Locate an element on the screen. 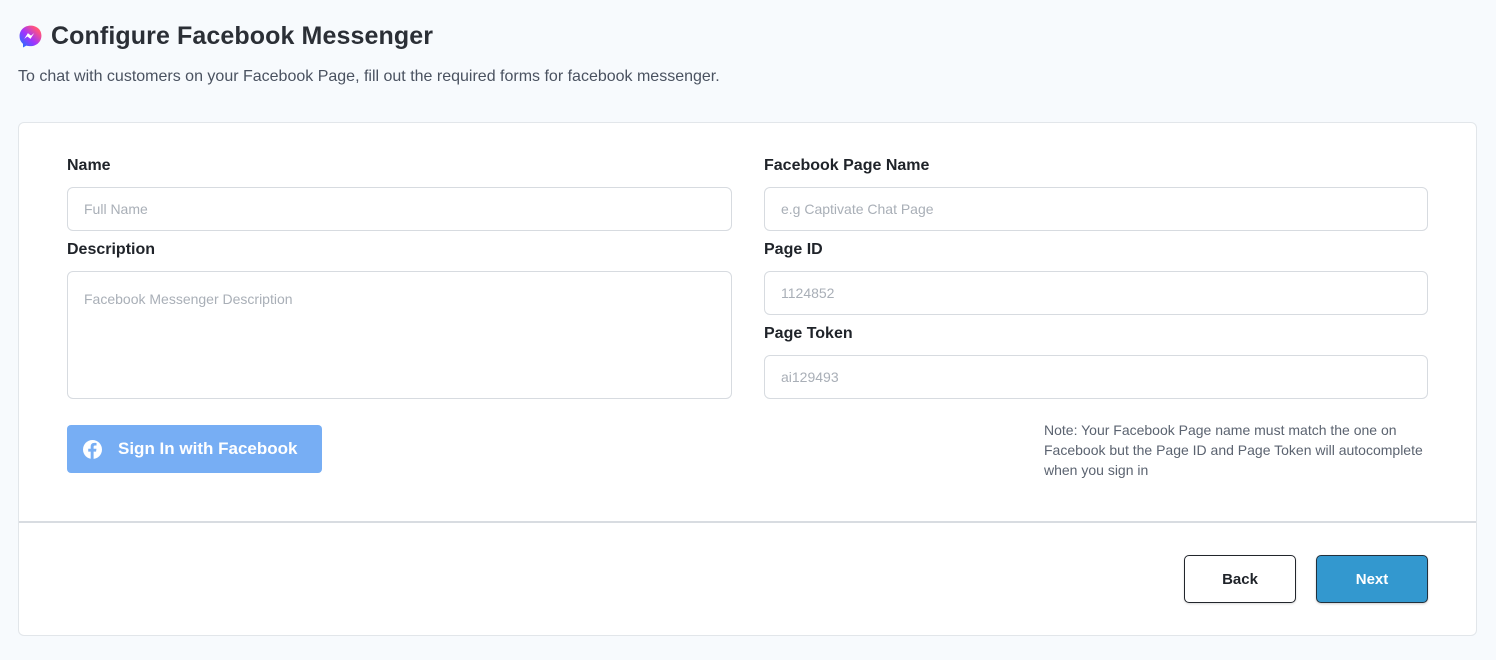 The height and width of the screenshot is (660, 1496). header: Configure Facebook Messenger is located at coordinates (225, 36).